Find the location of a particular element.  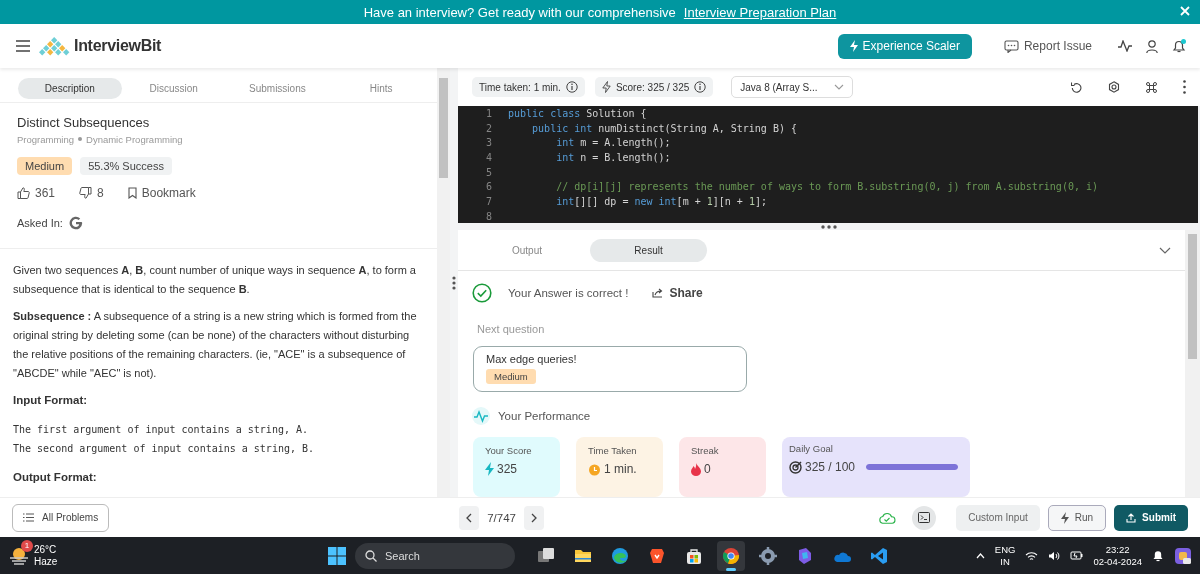

line-number: 3 is located at coordinates (488, 143).